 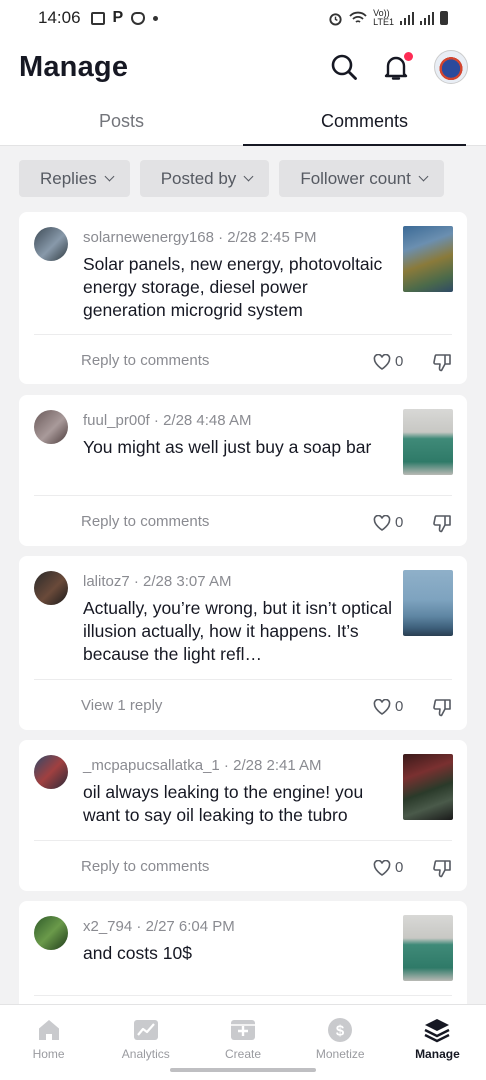 I want to click on view-replies-button: View 1 reply, so click(x=121, y=705).